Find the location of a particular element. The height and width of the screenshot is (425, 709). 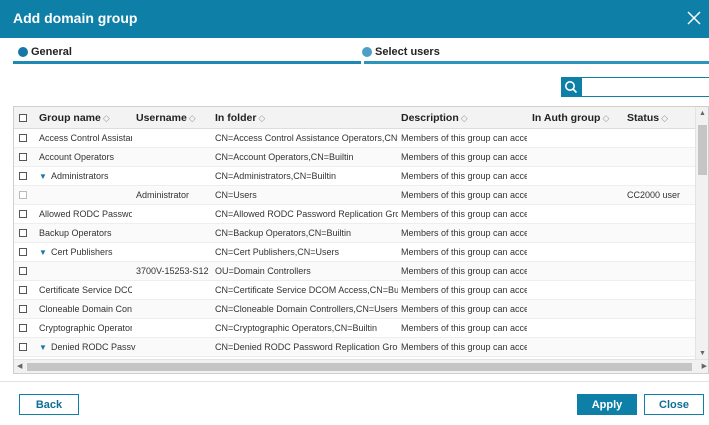

horizontal-scroll-thumb is located at coordinates (359, 367).